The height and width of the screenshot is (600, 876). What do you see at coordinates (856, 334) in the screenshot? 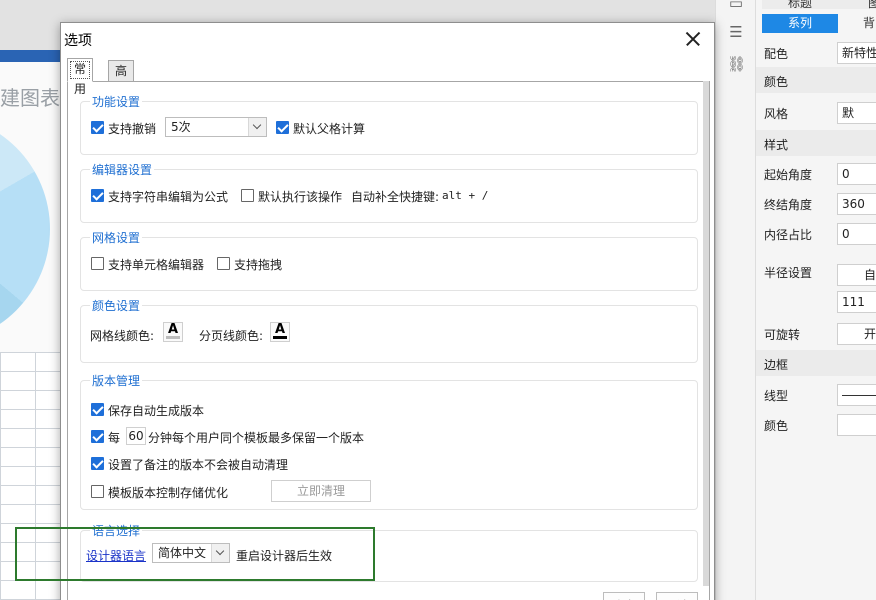
I see `rotatable-toggle: 开` at bounding box center [856, 334].